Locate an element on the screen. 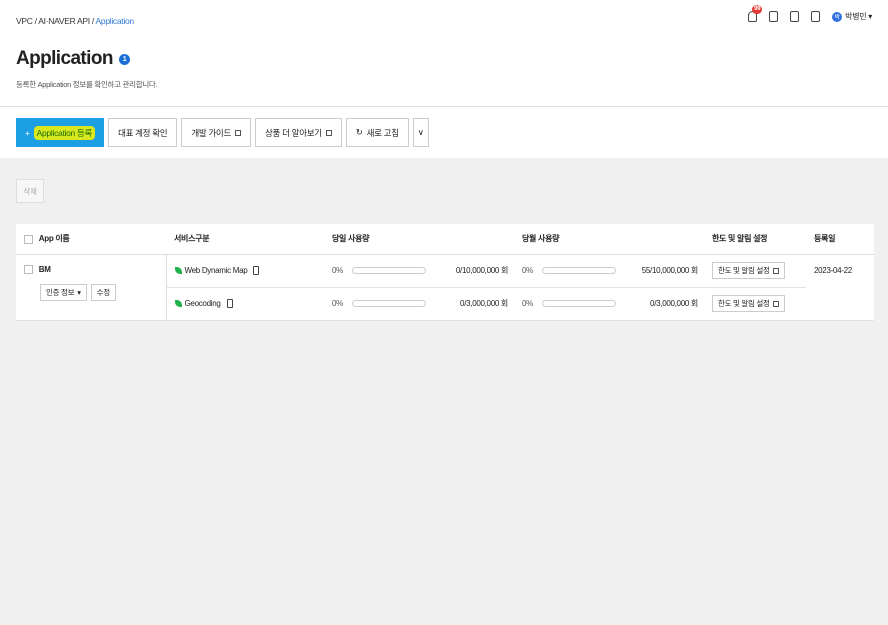 The height and width of the screenshot is (625, 888). dev-guide-button: 개발 가이드 is located at coordinates (216, 132).